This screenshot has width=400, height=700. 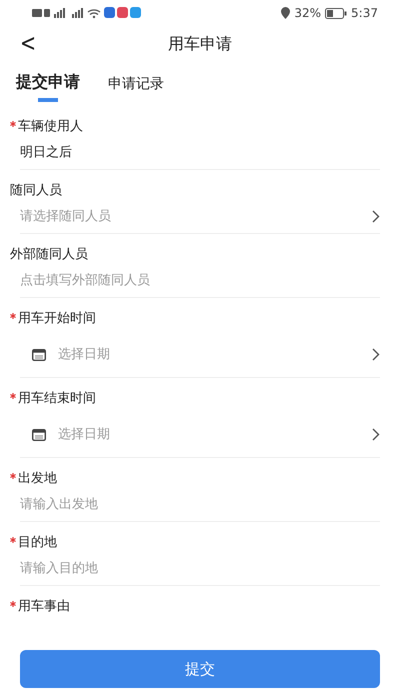 I want to click on input-field: 明日之后, so click(x=200, y=152).